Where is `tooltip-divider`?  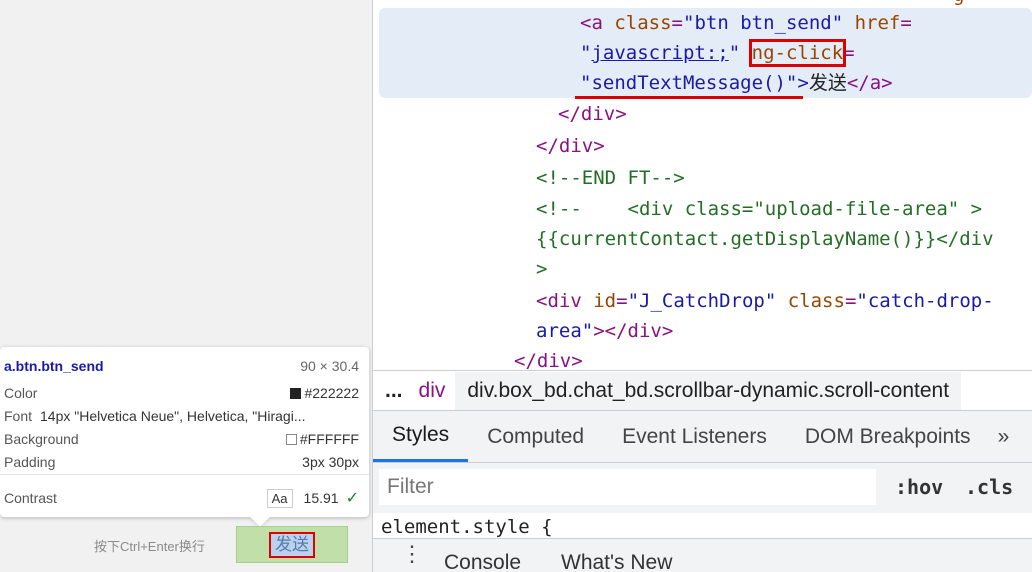
tooltip-divider is located at coordinates (184, 474).